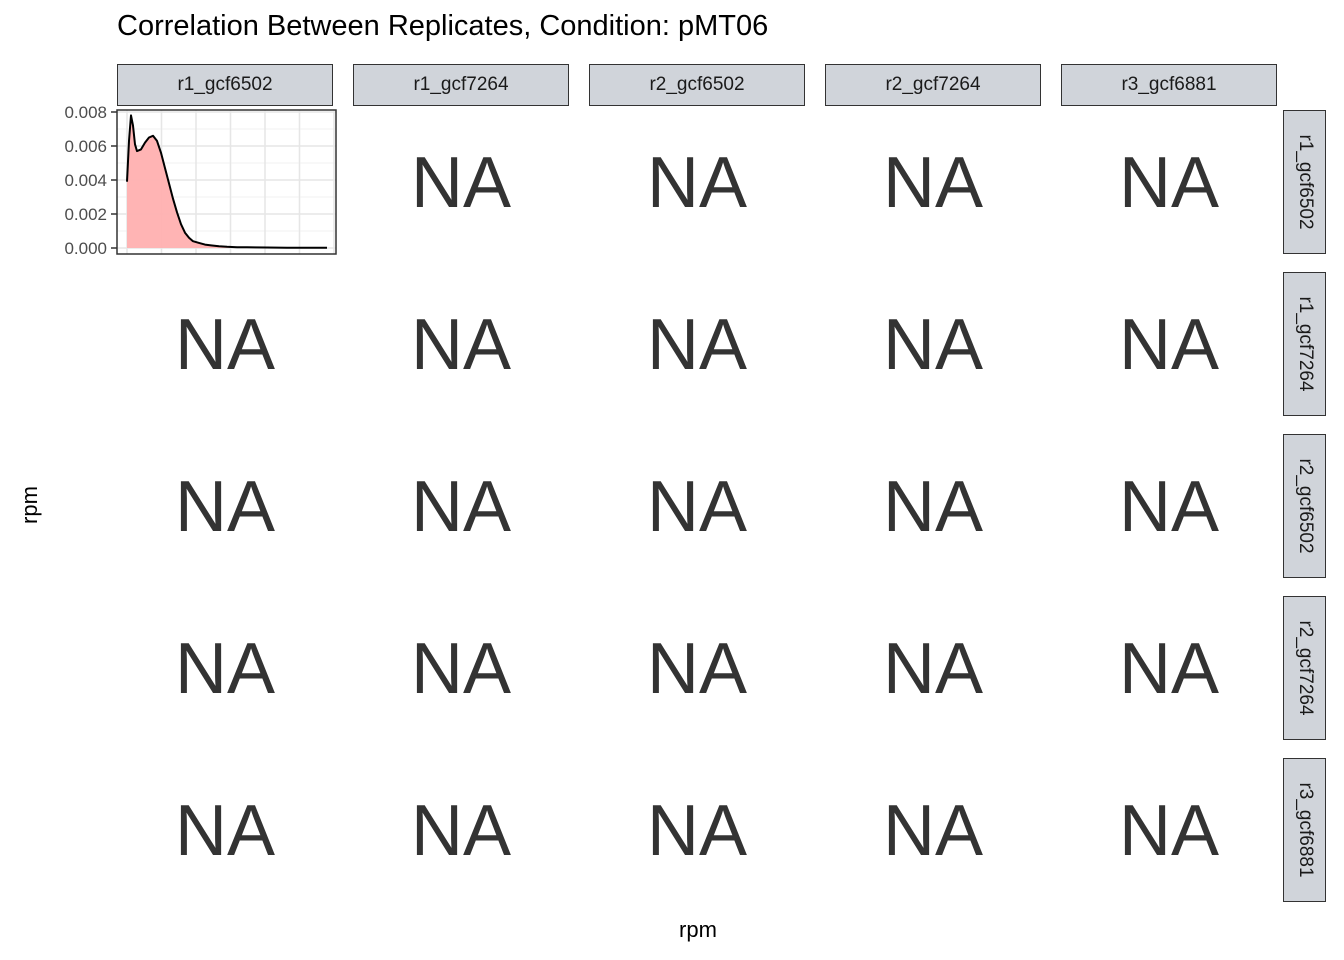 The height and width of the screenshot is (960, 1344). What do you see at coordinates (85, 146) in the screenshot?
I see `y-tick-label: 0.006` at bounding box center [85, 146].